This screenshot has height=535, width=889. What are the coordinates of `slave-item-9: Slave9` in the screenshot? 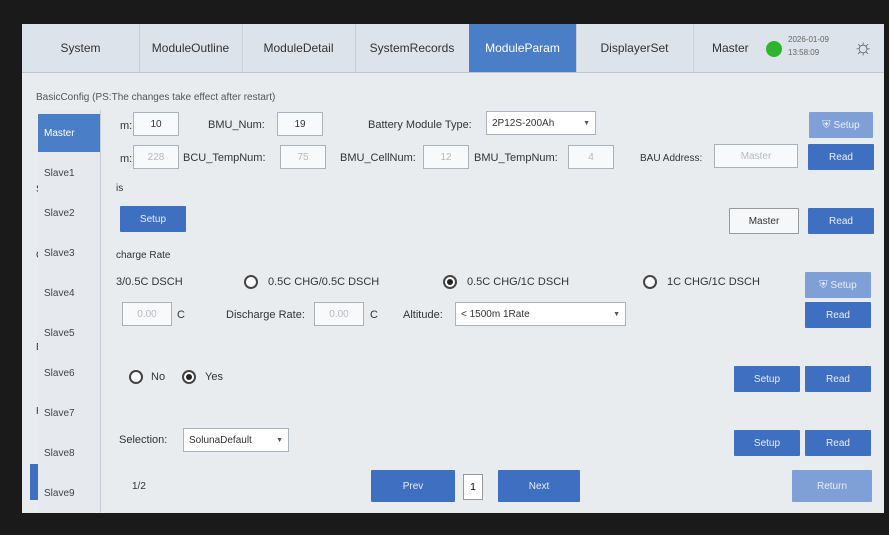 It's located at (69, 493).